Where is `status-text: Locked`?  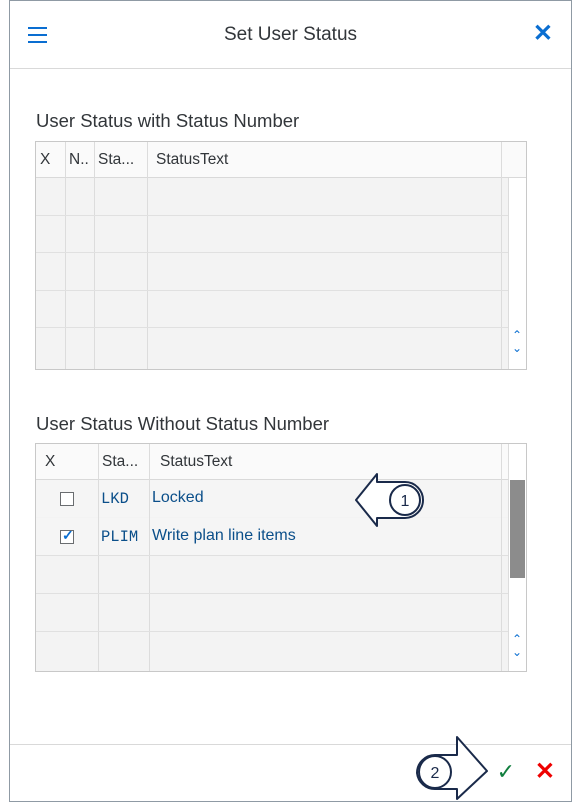
status-text: Locked is located at coordinates (178, 497).